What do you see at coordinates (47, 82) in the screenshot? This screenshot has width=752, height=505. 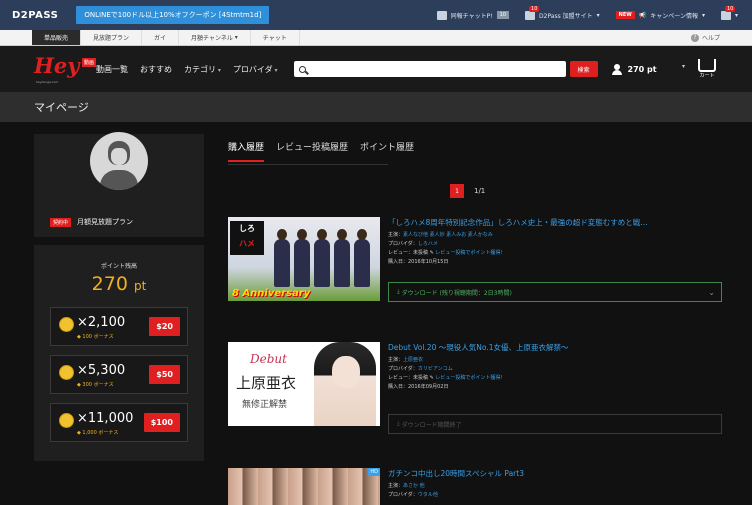 I see `hey-logo-sub: heydouga.com` at bounding box center [47, 82].